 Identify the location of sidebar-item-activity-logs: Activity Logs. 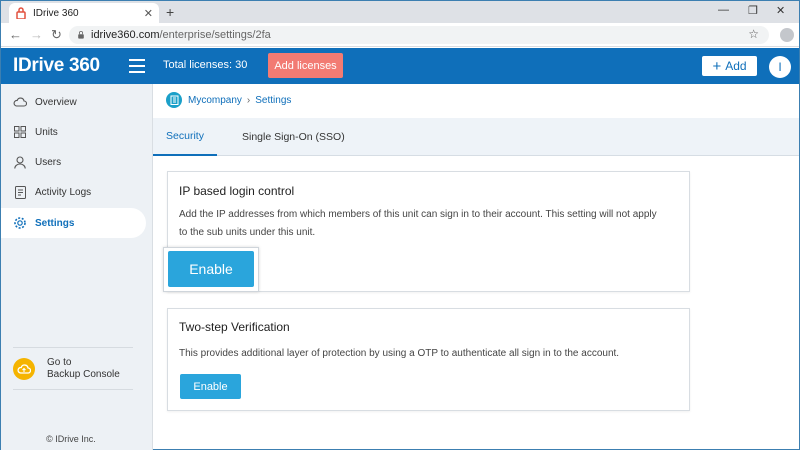
(73, 192).